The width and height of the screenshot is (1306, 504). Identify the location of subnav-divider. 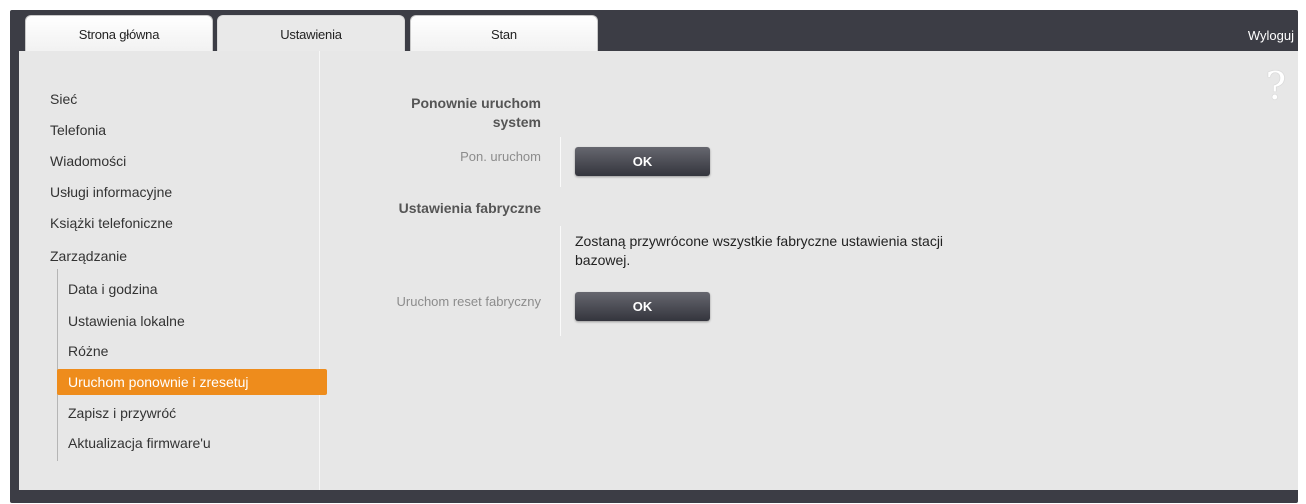
(57, 365).